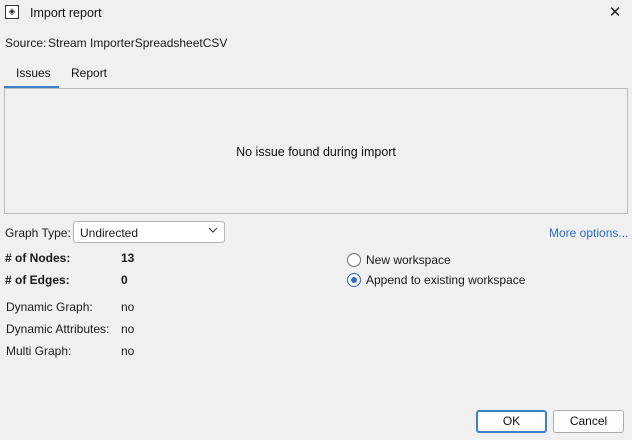  I want to click on issues-message: No issue found during import, so click(316, 152).